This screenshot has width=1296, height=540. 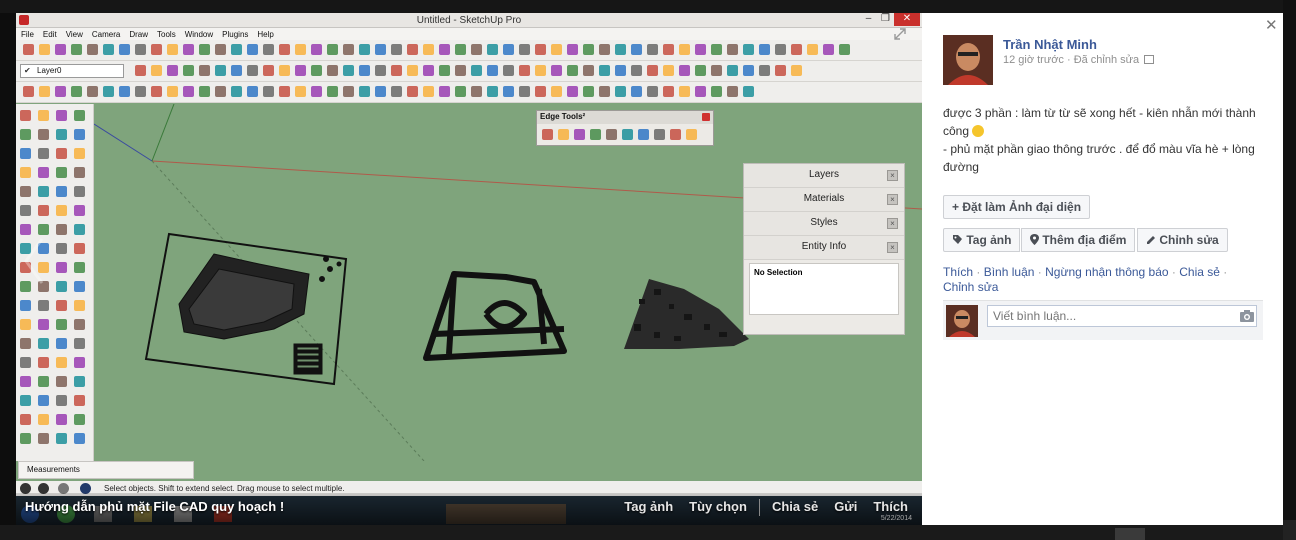 I want to click on plan-1-blocks, so click(x=260, y=314).